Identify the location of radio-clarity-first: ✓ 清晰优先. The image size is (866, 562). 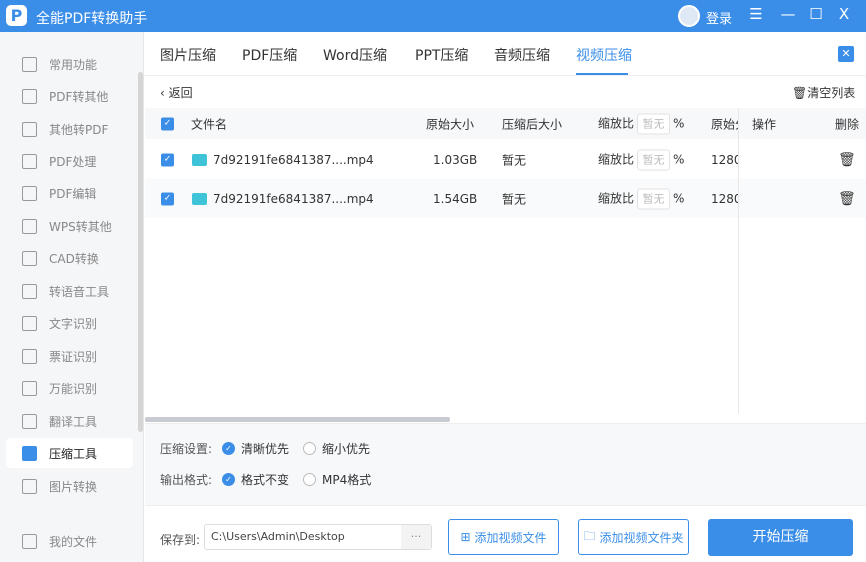
(255, 448).